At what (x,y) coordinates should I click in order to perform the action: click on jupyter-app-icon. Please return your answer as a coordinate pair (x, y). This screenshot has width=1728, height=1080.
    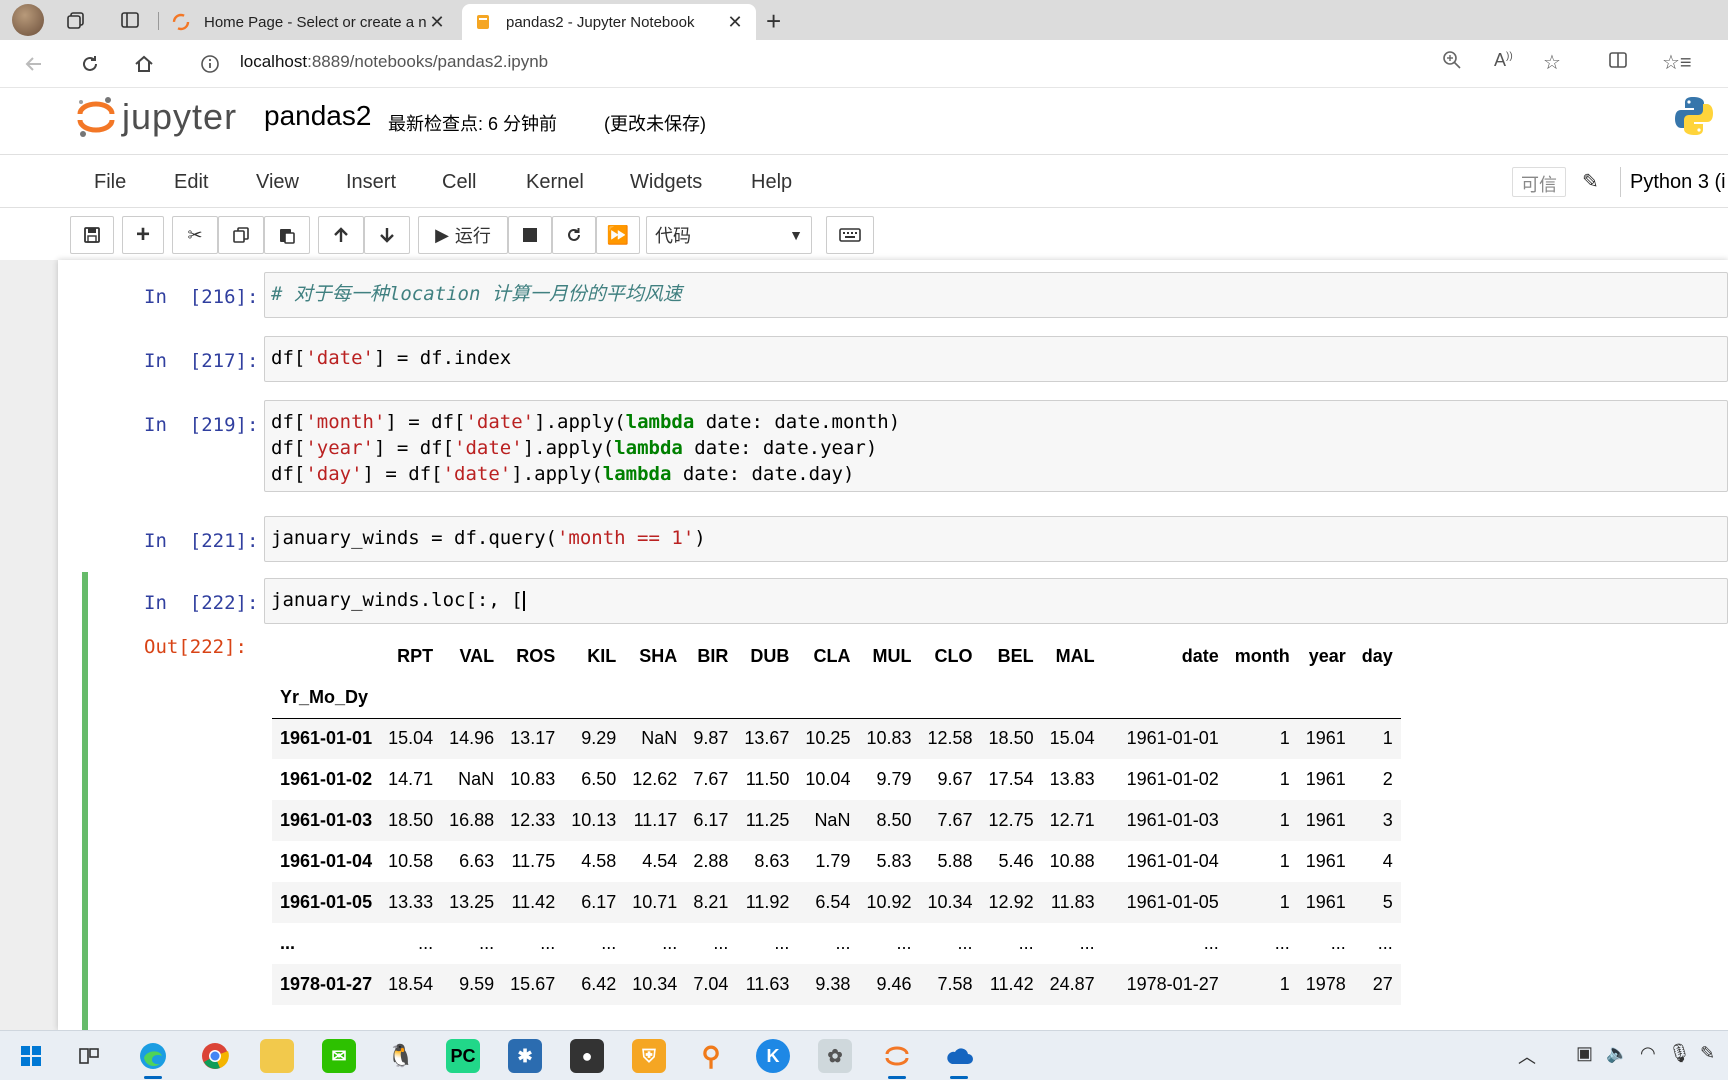
    Looking at the image, I should click on (897, 1059).